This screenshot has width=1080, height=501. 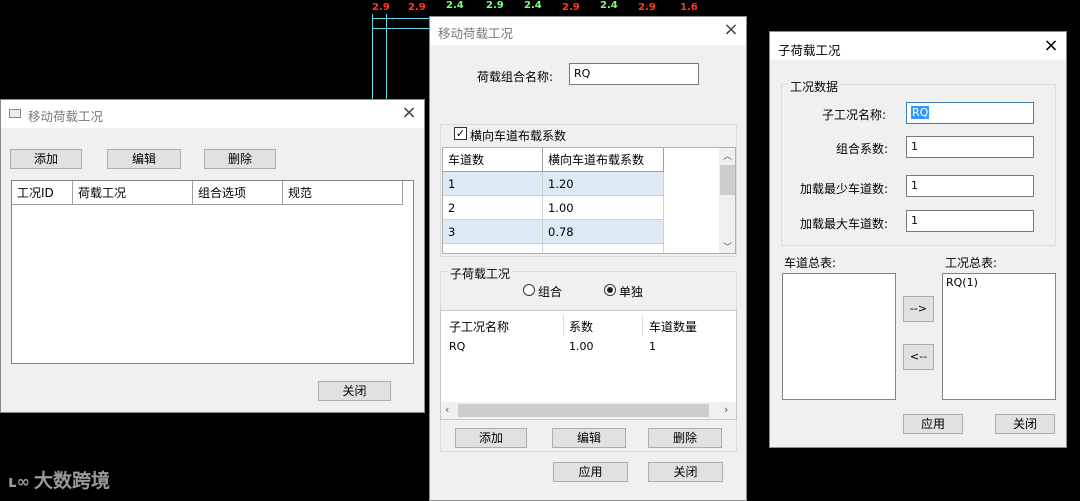 I want to click on radio-dot, so click(x=610, y=290).